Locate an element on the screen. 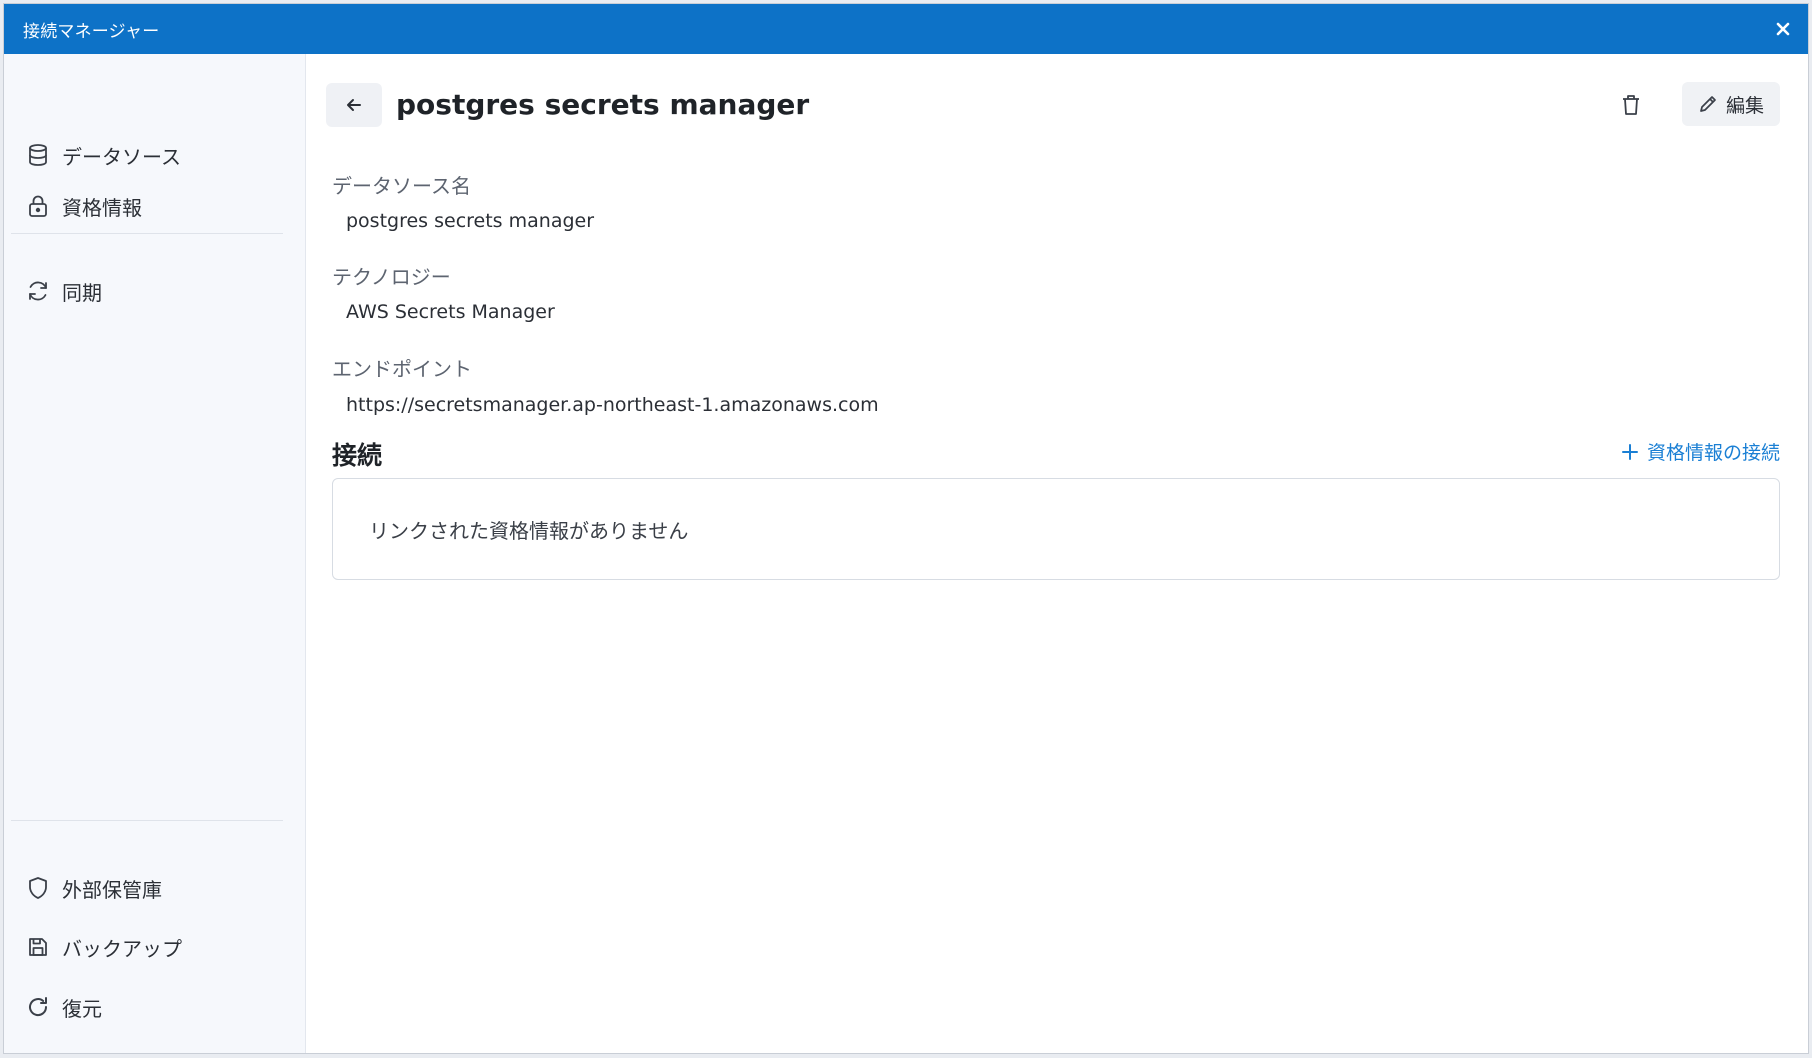 The image size is (1812, 1058). sidebar-item-backup: バックアップ is located at coordinates (103, 947).